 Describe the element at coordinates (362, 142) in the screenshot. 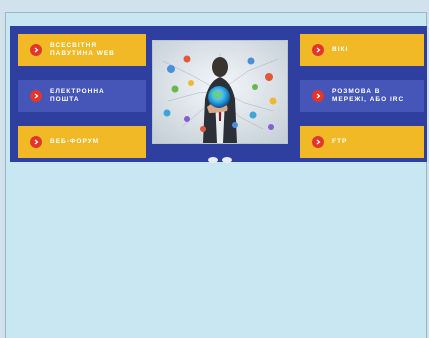

I see `menu-button-ftp: FTP` at that location.